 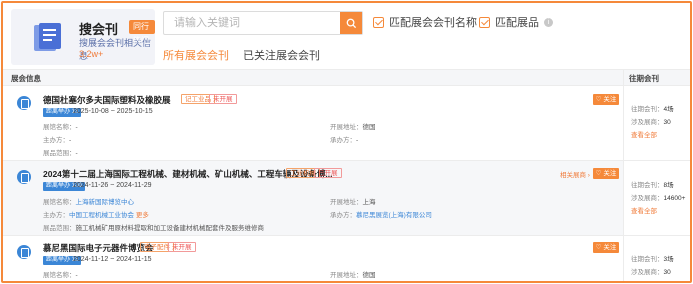 I want to click on table-header: 展会信息 往期会刊, so click(x=346, y=77).